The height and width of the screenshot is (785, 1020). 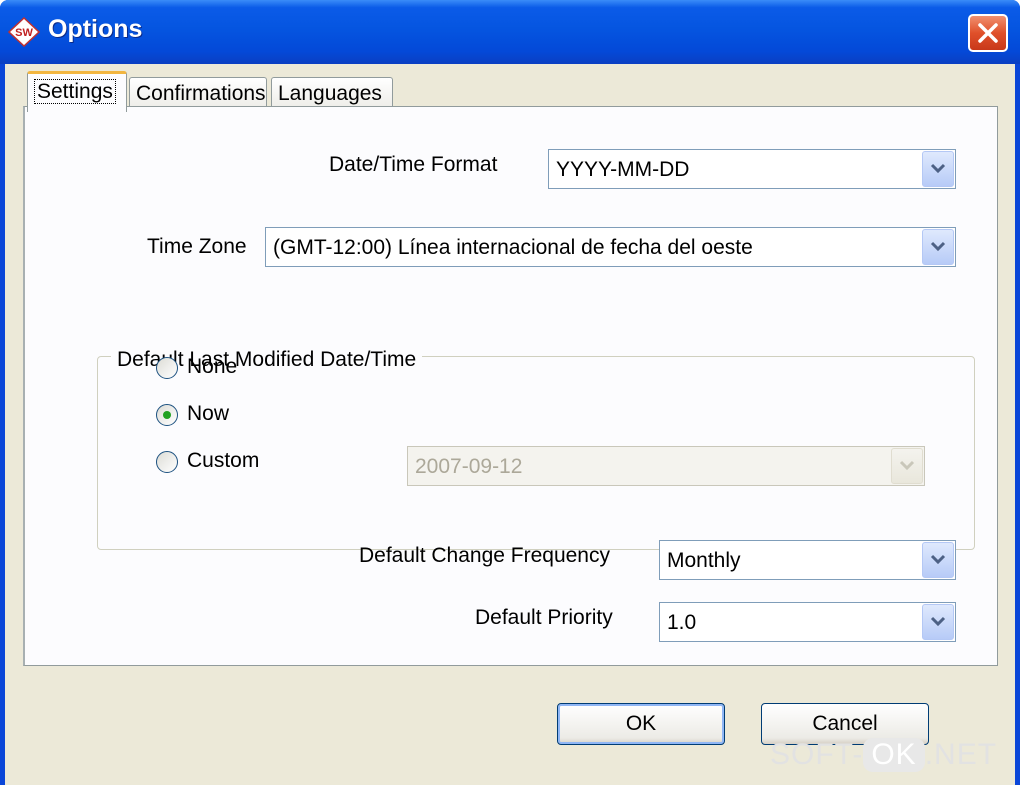 I want to click on close-button, so click(x=988, y=33).